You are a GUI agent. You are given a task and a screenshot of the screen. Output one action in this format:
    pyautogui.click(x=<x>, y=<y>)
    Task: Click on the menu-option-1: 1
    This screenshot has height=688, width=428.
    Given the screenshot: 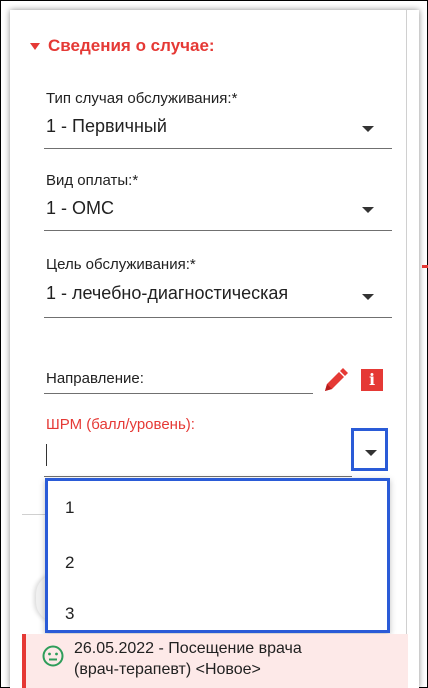 What is the action you would take?
    pyautogui.click(x=69, y=508)
    